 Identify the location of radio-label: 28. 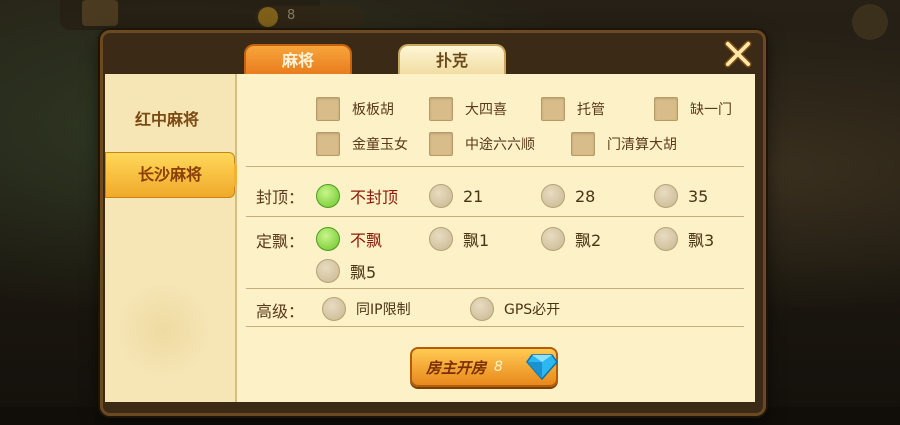
(585, 196).